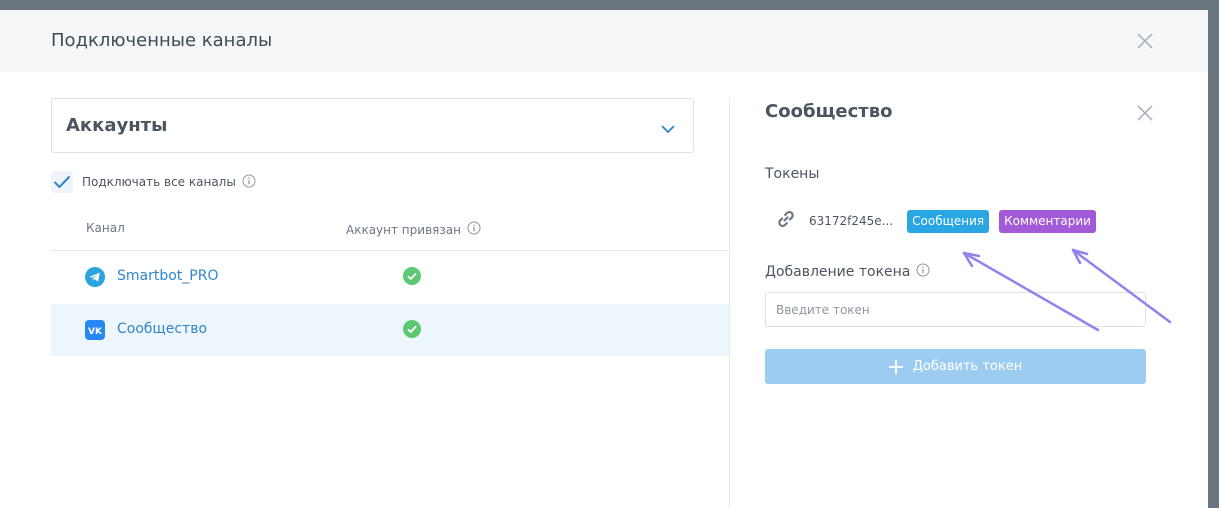  I want to click on panel-close-icon, so click(1145, 113).